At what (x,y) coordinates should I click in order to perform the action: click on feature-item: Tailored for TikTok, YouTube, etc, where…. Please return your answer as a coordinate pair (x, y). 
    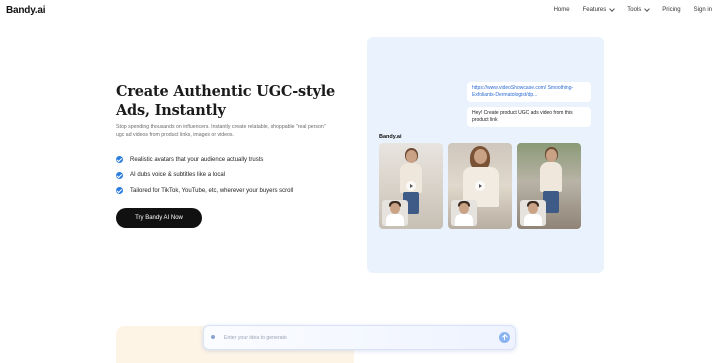
    Looking at the image, I should click on (204, 191).